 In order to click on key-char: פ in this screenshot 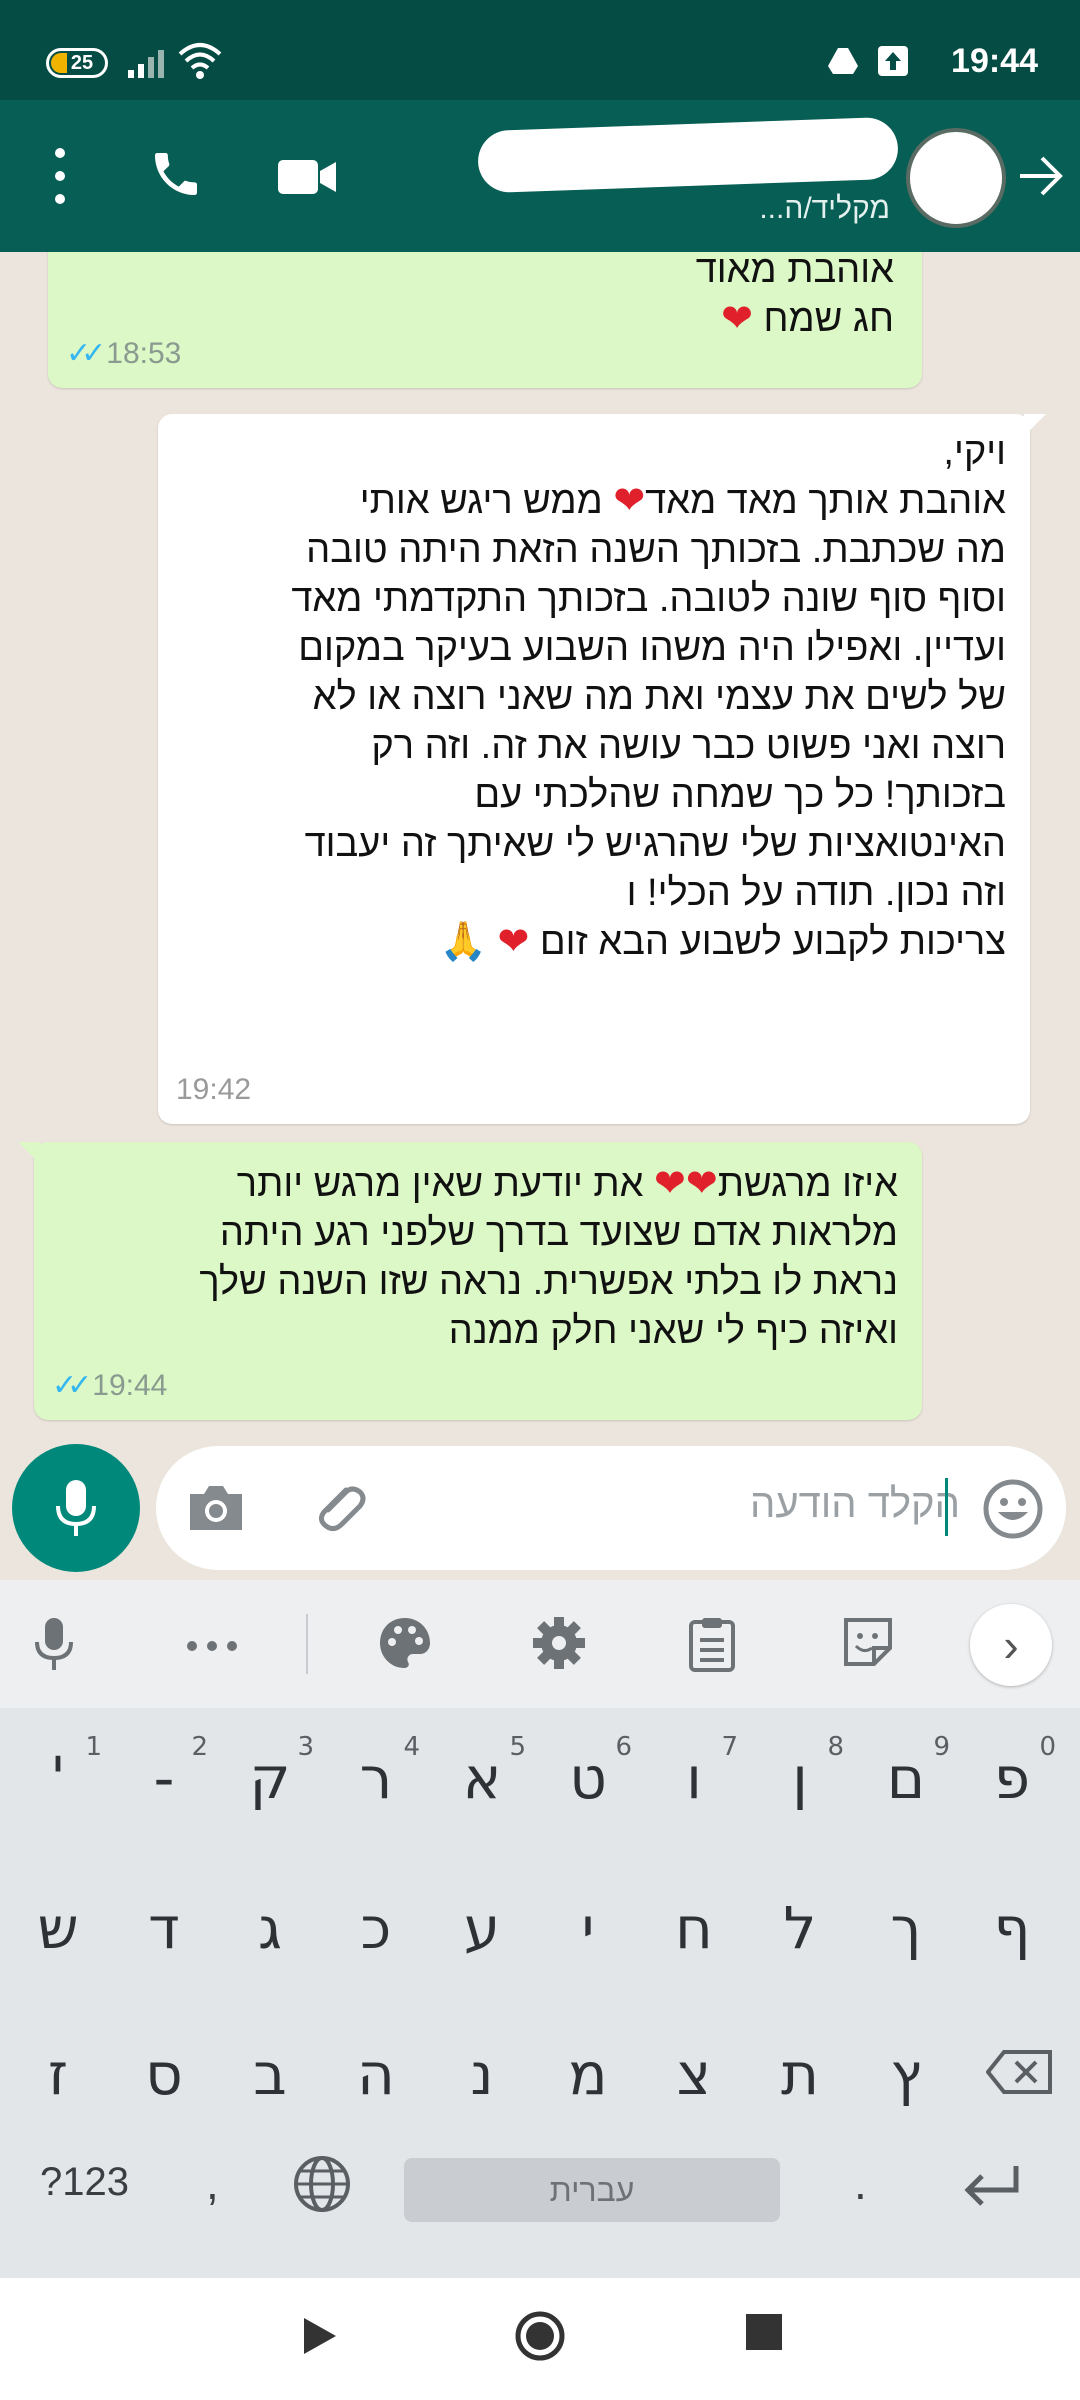, I will do `click(1012, 1778)`.